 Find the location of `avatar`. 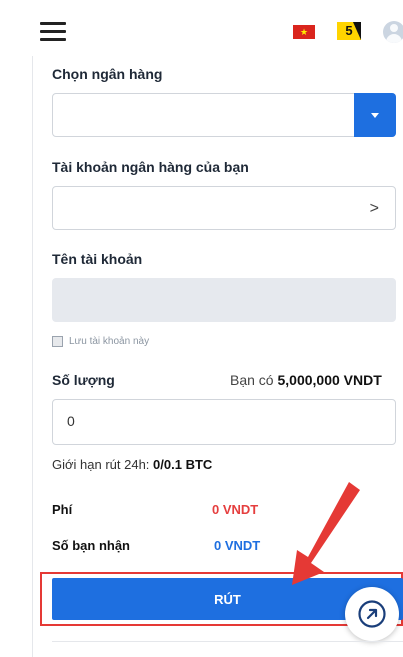

avatar is located at coordinates (393, 32).